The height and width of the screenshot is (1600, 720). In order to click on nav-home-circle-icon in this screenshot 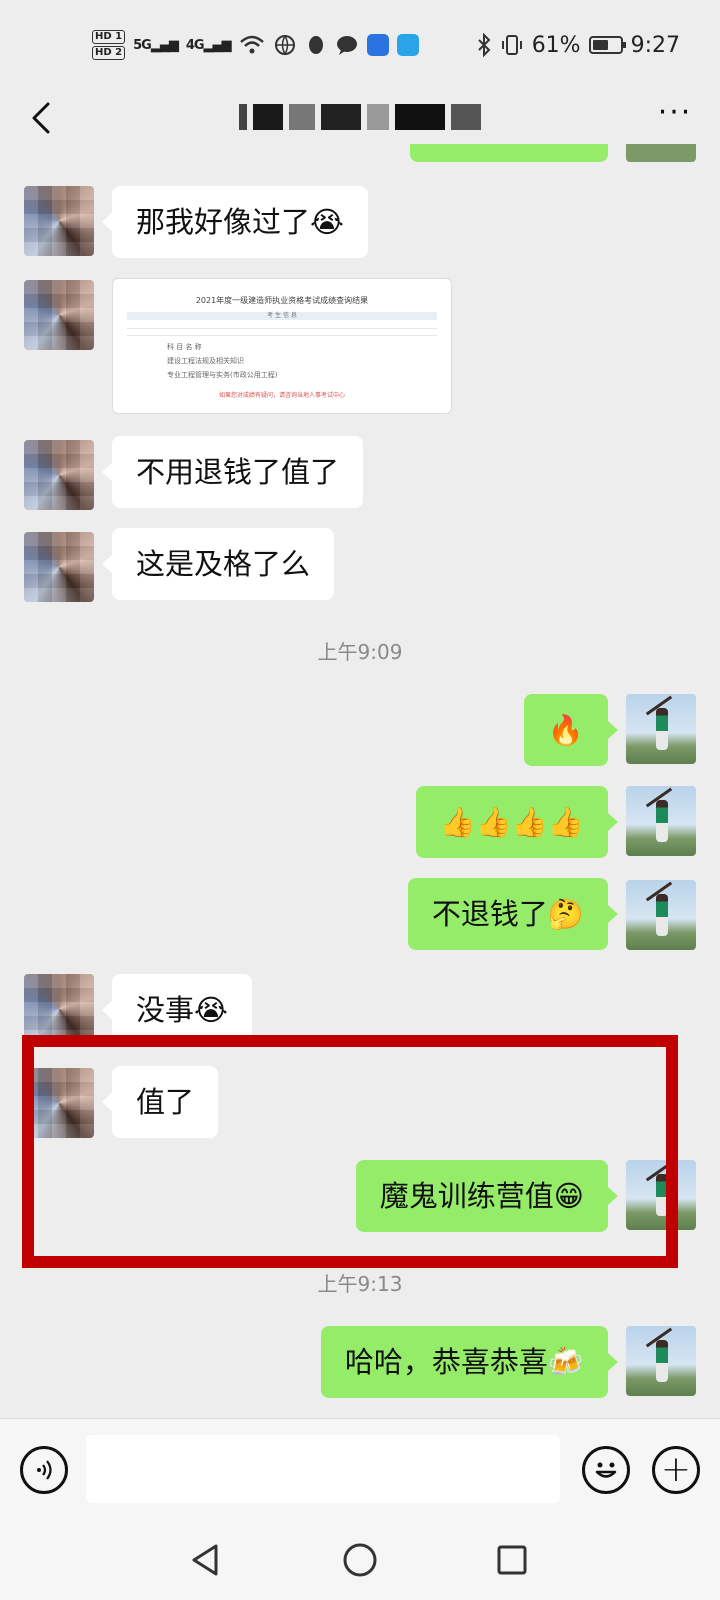, I will do `click(360, 1560)`.